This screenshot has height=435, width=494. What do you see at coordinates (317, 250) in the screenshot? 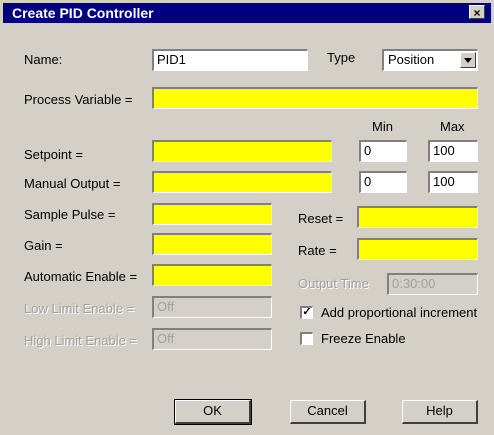
I see `rate-label: Rate =` at bounding box center [317, 250].